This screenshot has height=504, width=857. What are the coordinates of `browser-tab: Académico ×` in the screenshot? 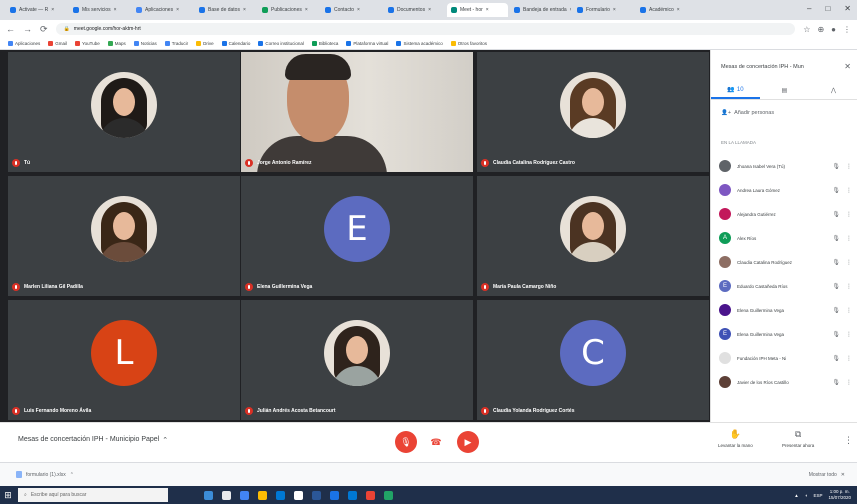 It's located at (666, 10).